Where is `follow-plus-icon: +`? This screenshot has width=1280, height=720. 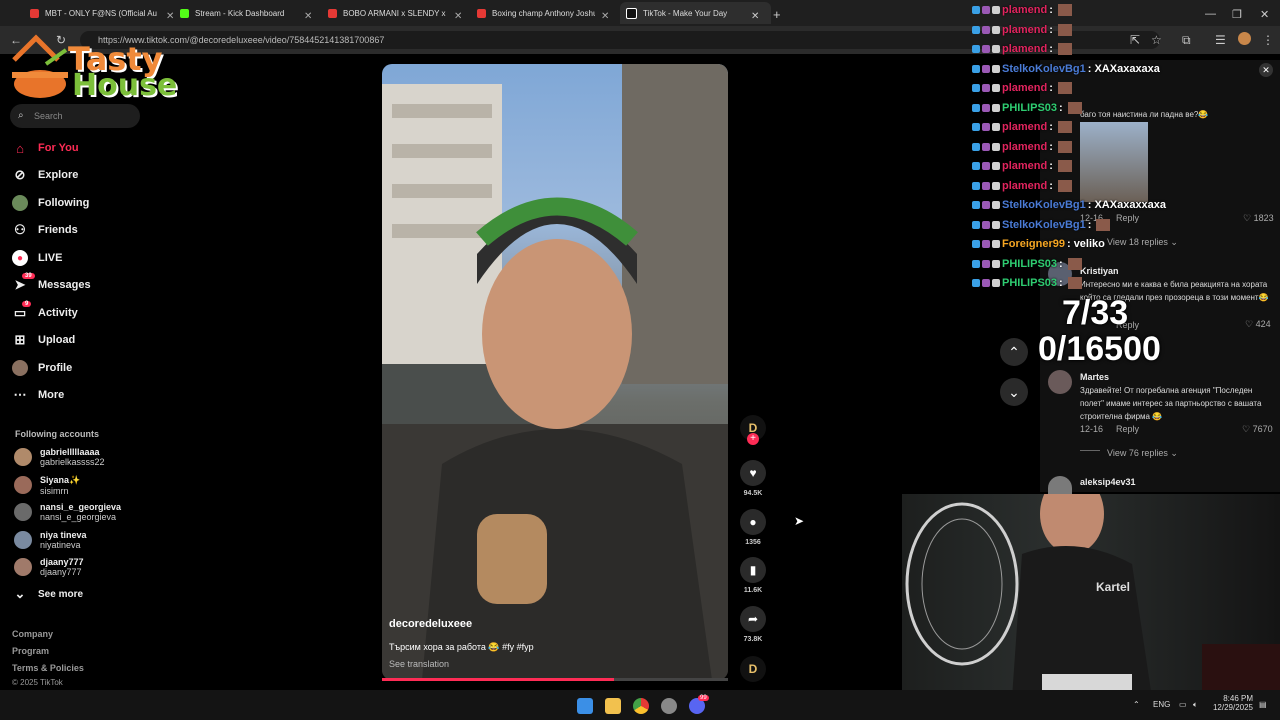
follow-plus-icon: + is located at coordinates (753, 439).